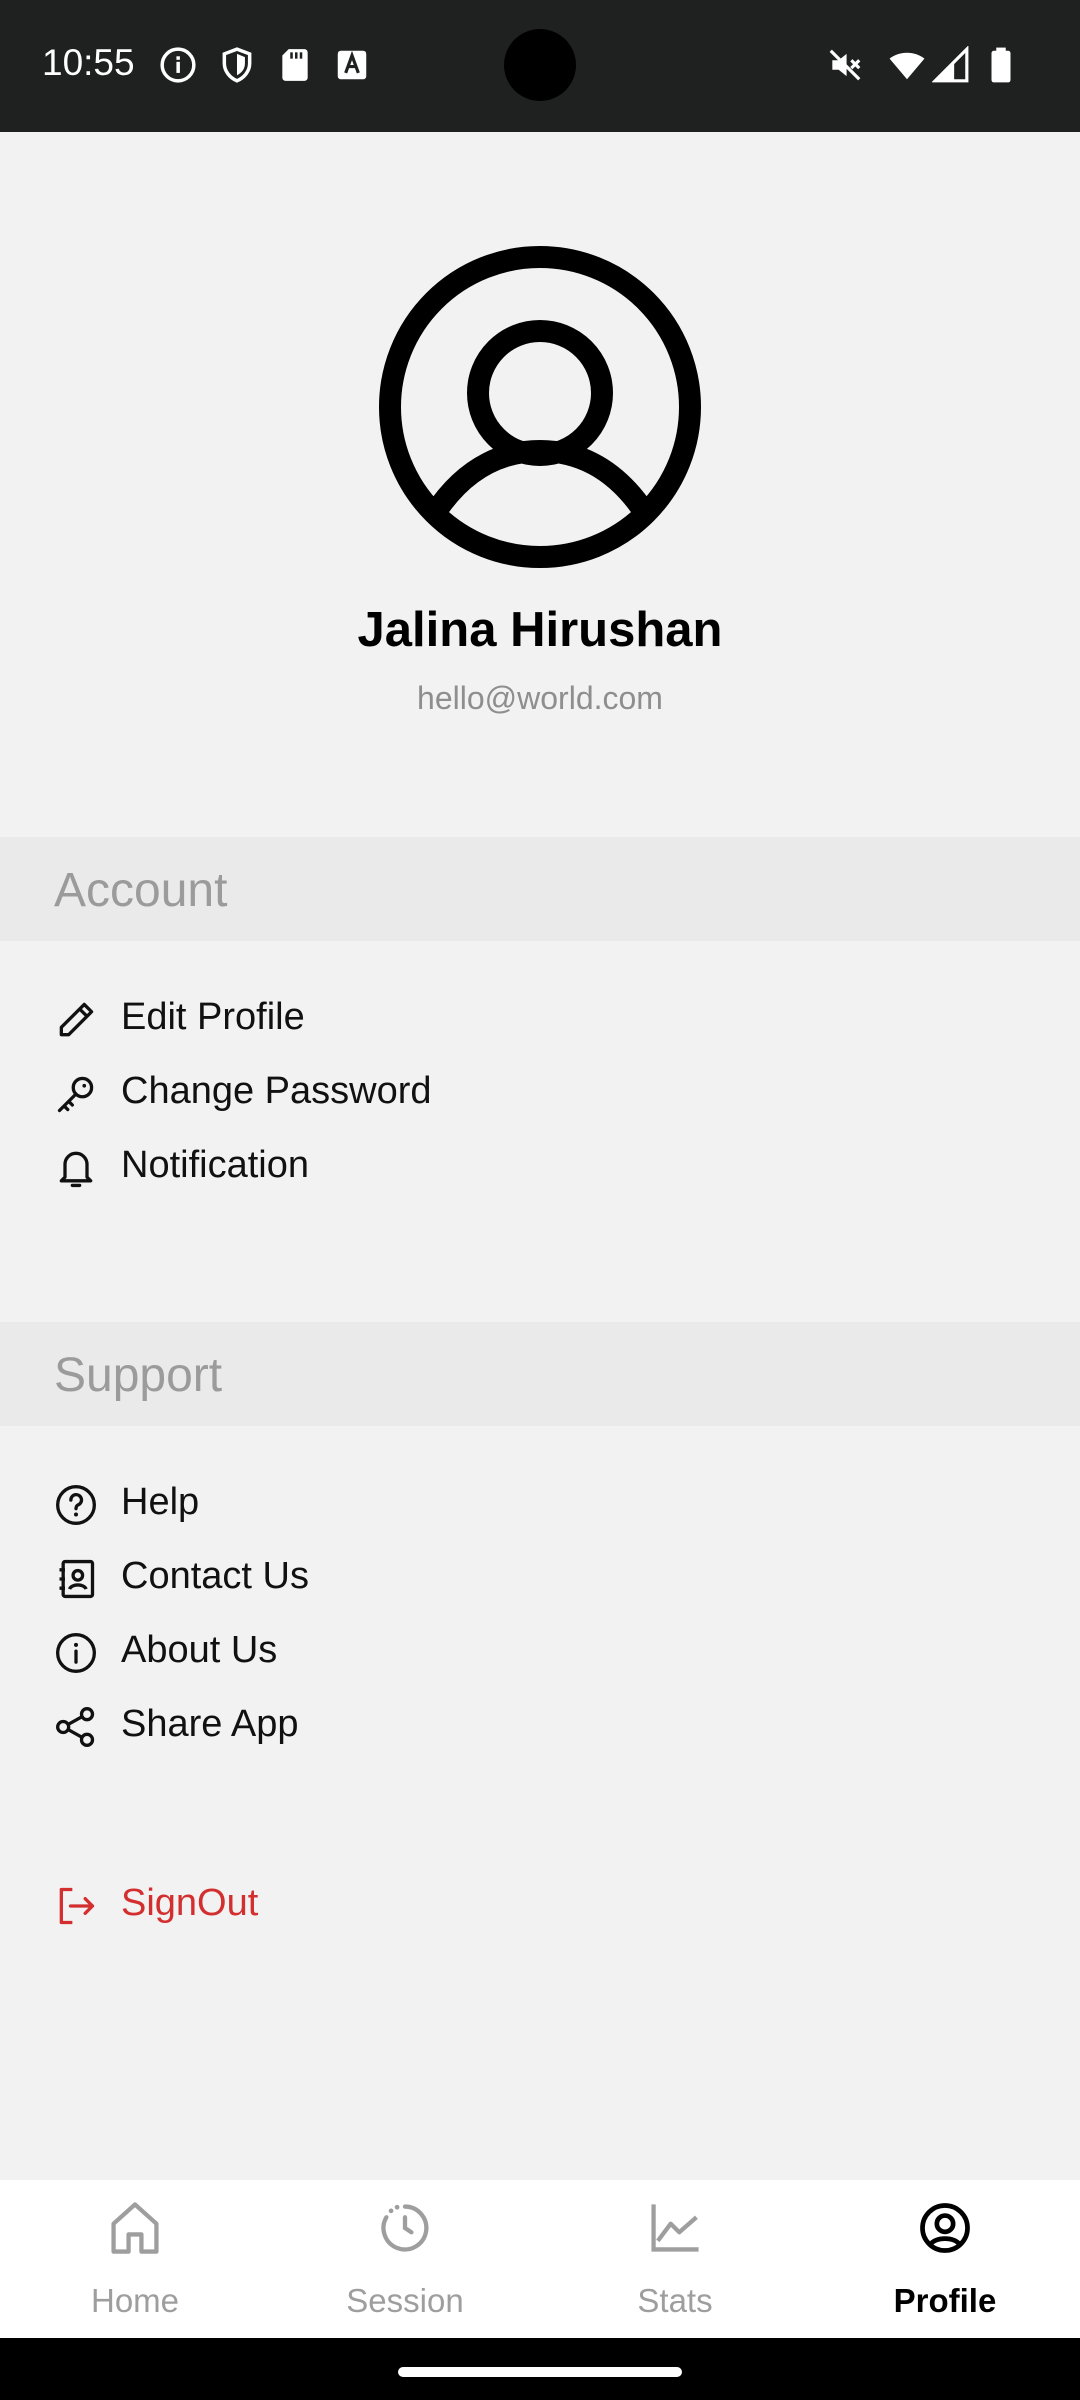  What do you see at coordinates (76, 1505) in the screenshot?
I see `help-circle-icon` at bounding box center [76, 1505].